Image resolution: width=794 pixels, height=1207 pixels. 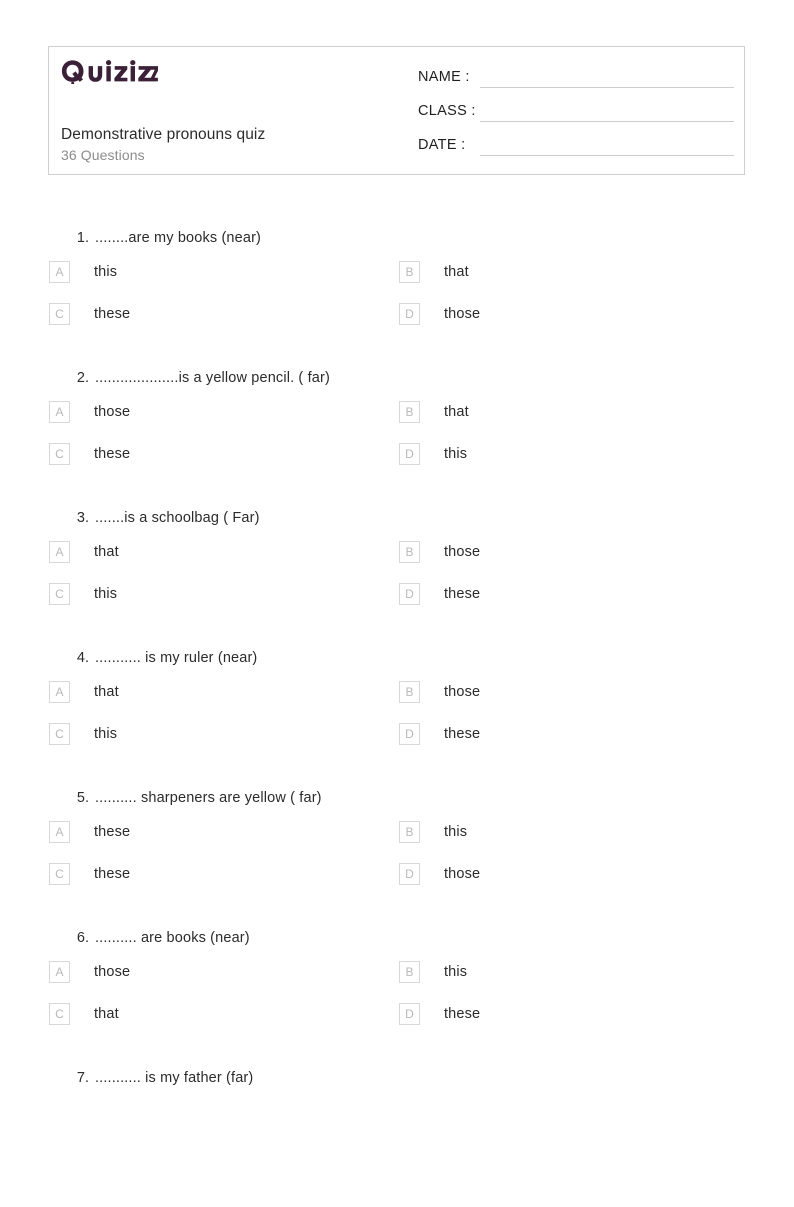 What do you see at coordinates (163, 134) in the screenshot?
I see `quiz-title: Demonstrative pronouns quiz` at bounding box center [163, 134].